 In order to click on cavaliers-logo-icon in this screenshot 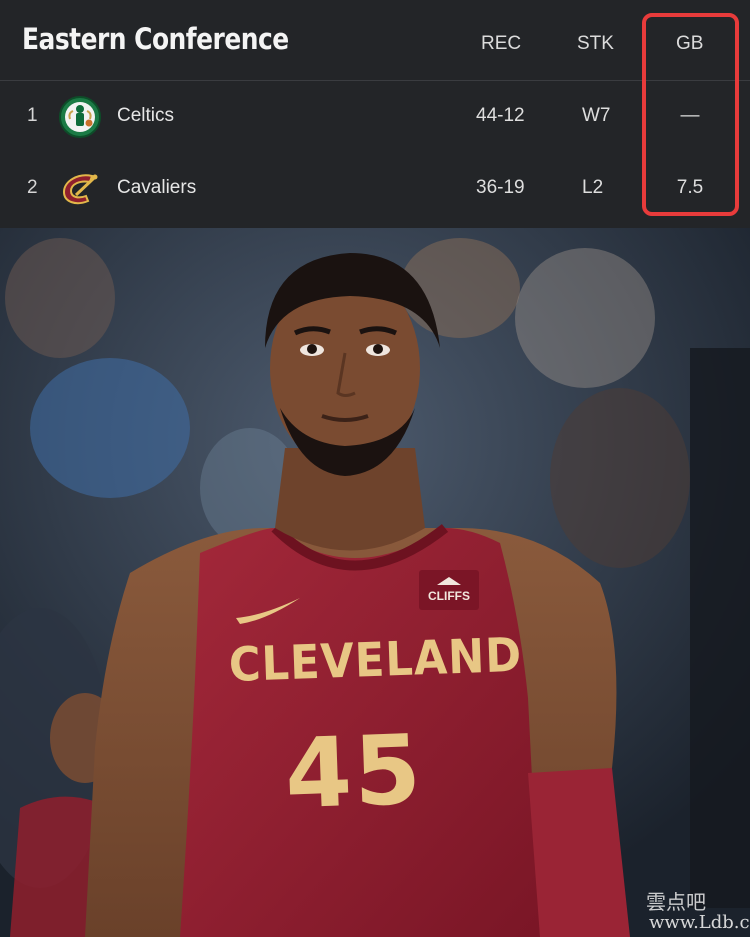, I will do `click(80, 189)`.